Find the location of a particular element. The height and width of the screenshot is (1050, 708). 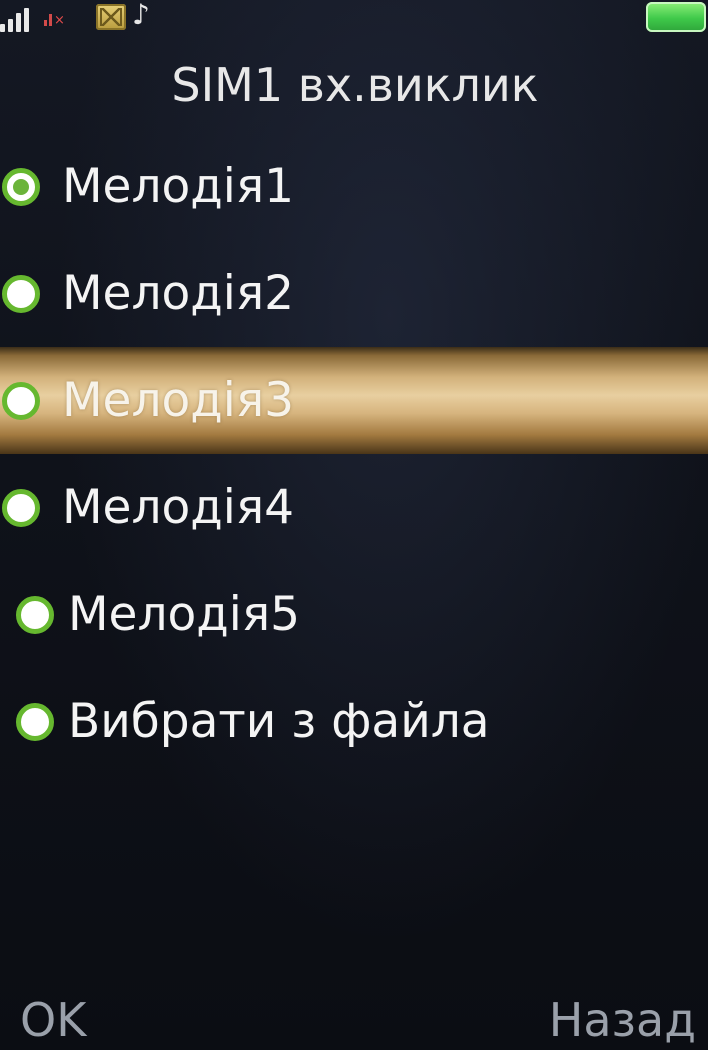

list-item-label: Мелодія3 is located at coordinates (178, 400).